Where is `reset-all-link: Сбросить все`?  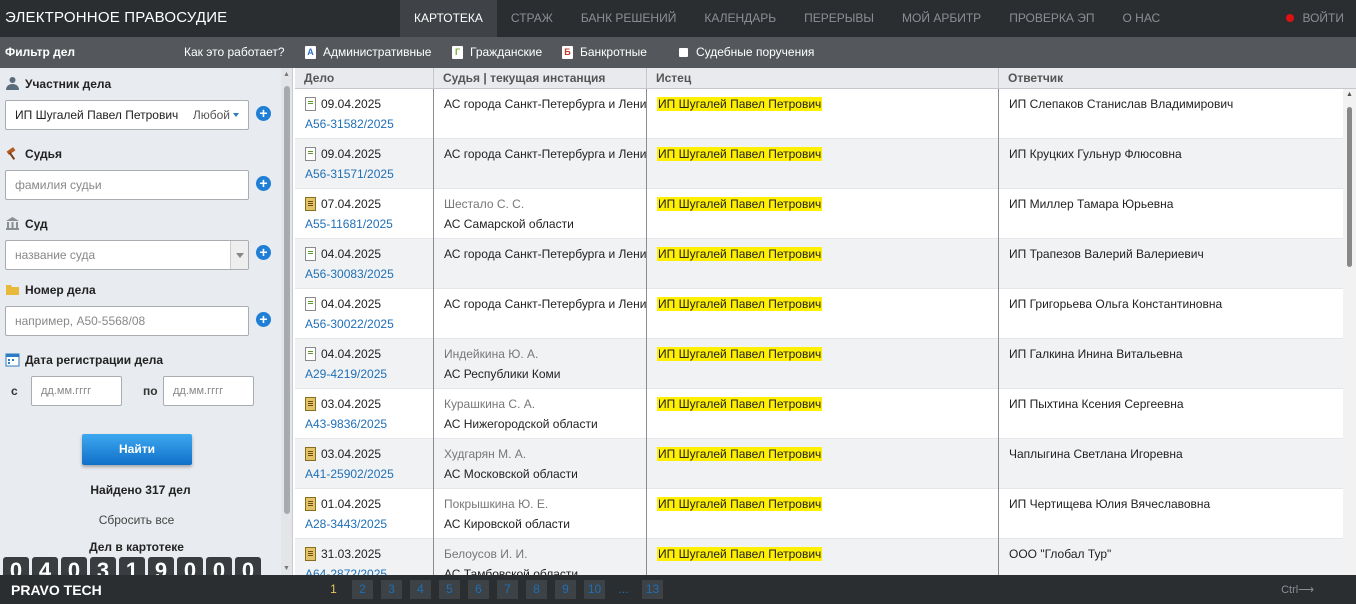
reset-all-link: Сбросить все is located at coordinates (136, 520).